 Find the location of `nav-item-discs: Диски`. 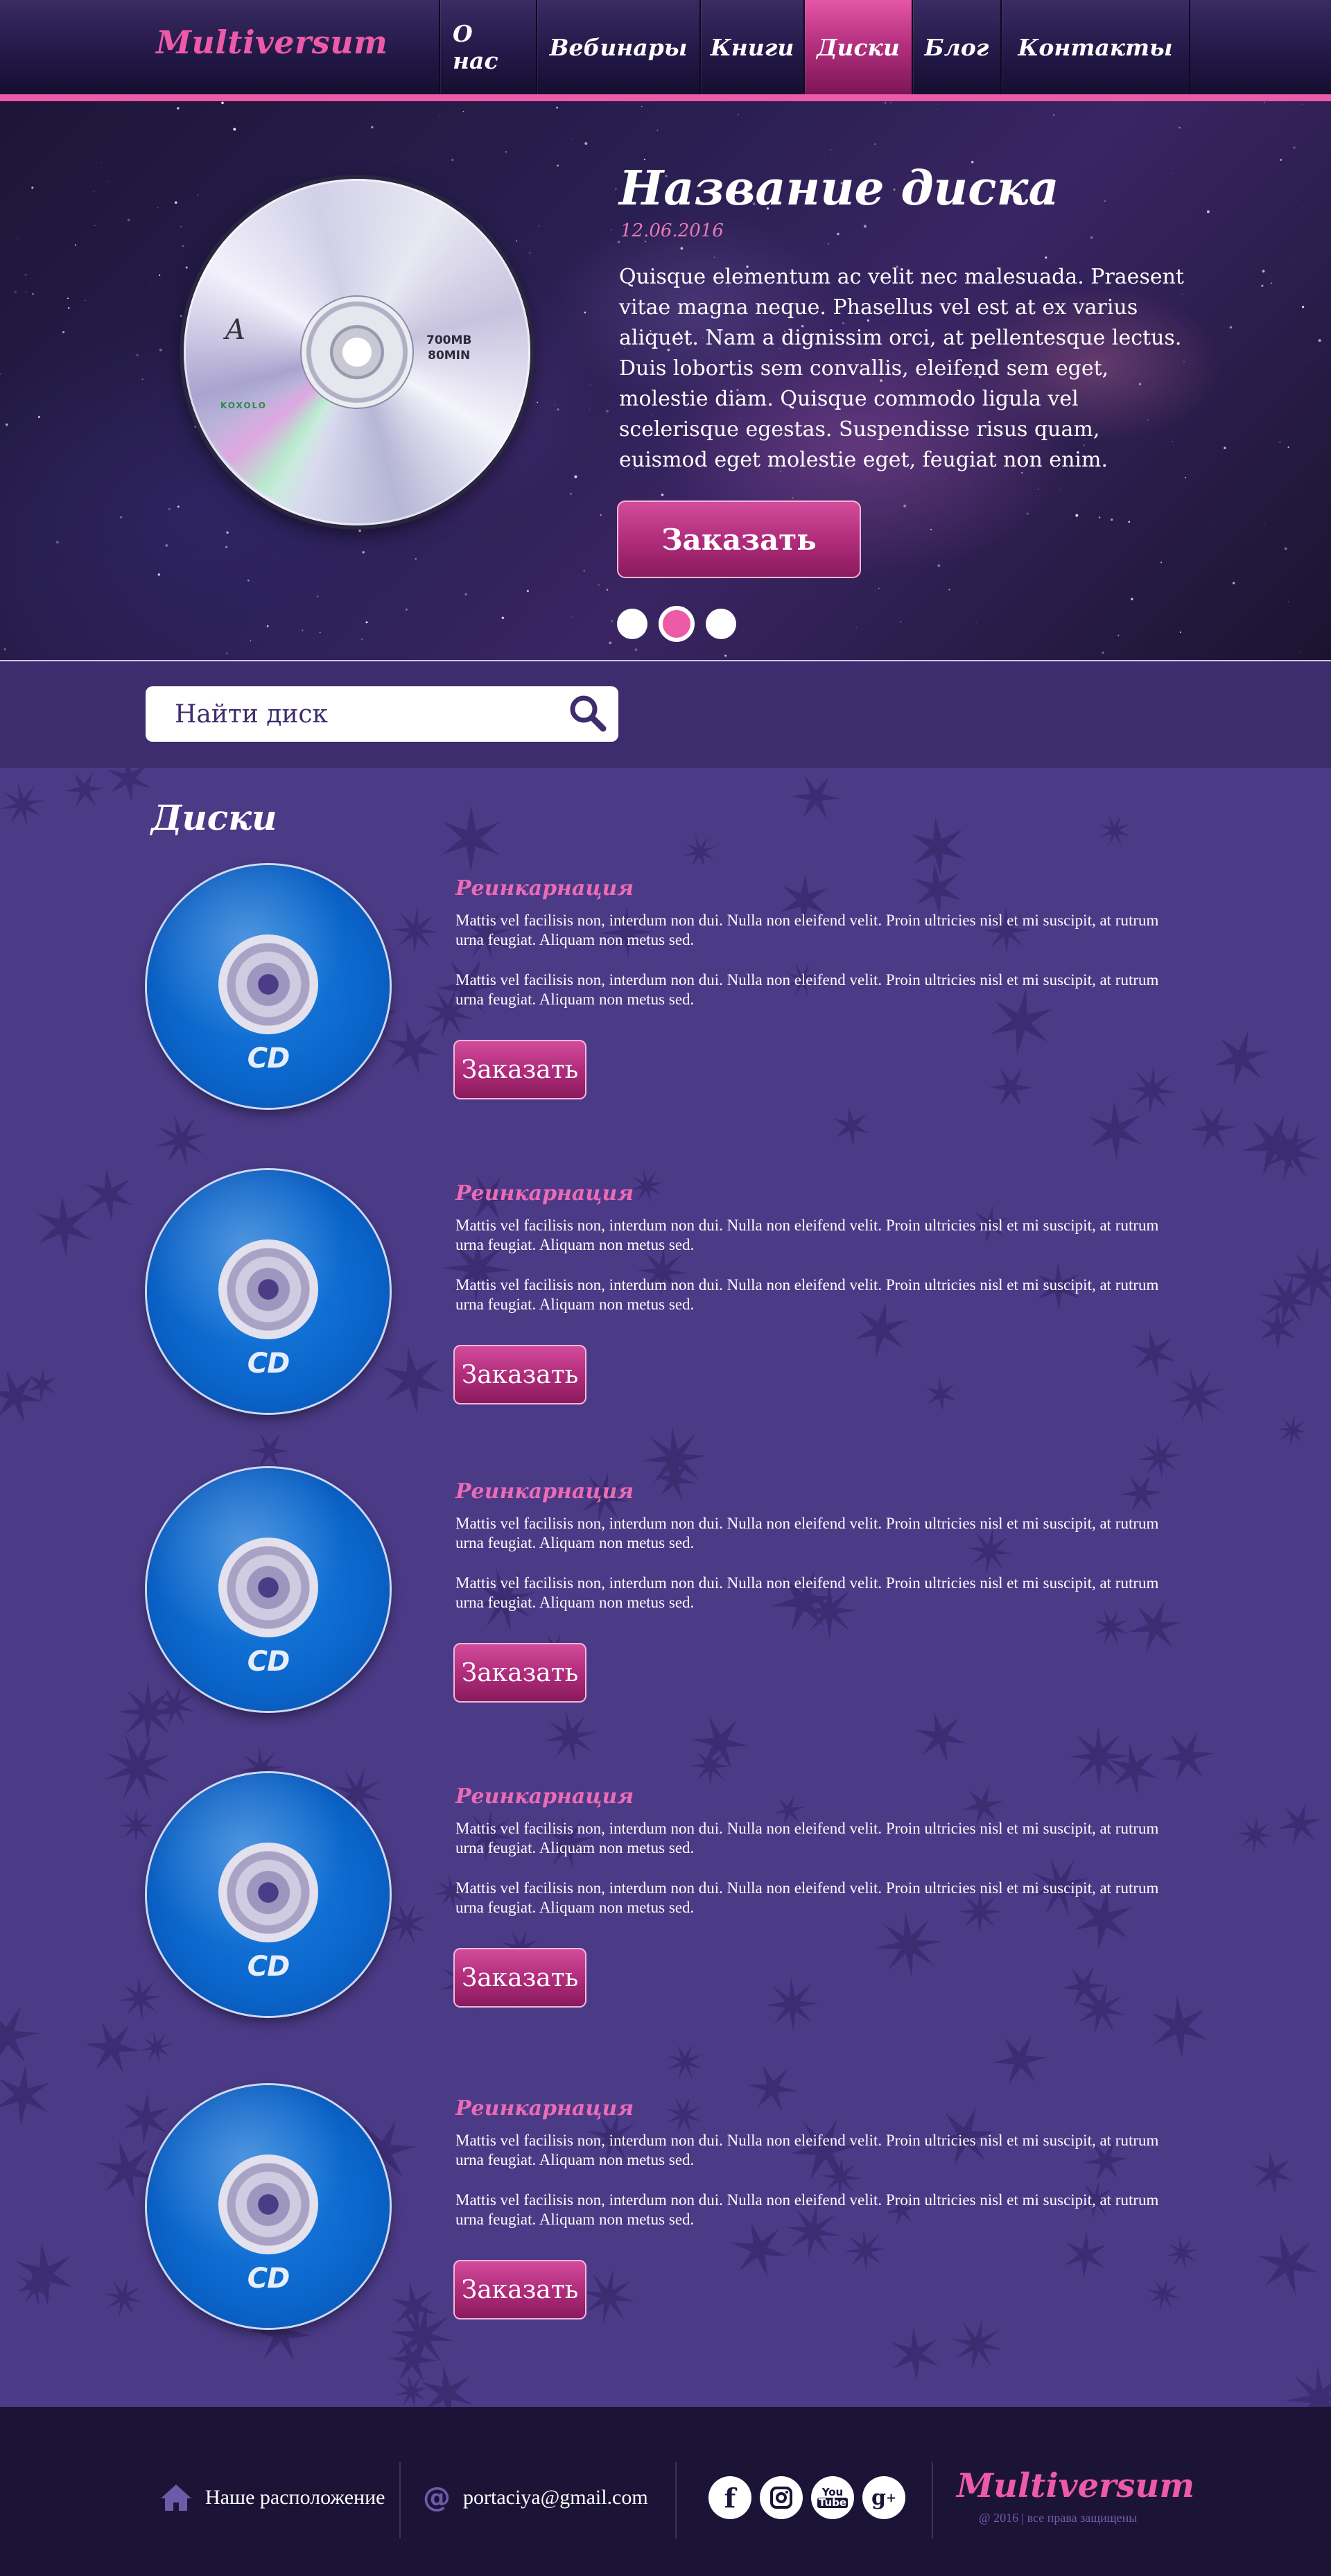

nav-item-discs: Диски is located at coordinates (859, 47).